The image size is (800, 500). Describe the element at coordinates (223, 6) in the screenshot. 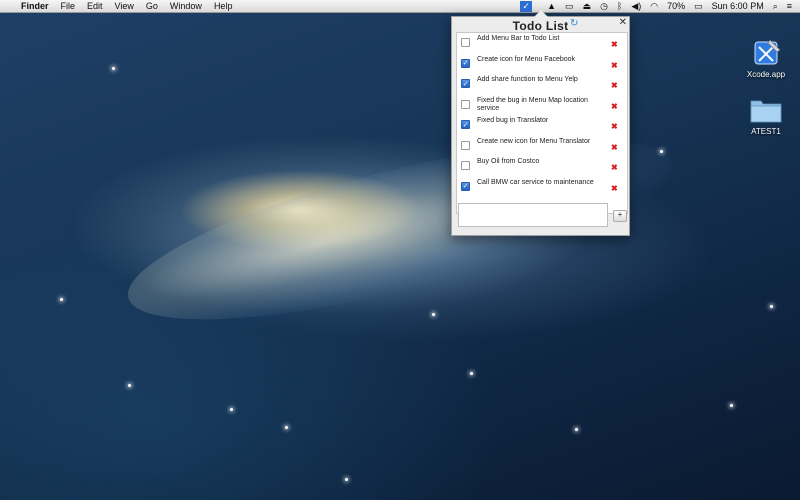

I see `menu-help: Help` at that location.